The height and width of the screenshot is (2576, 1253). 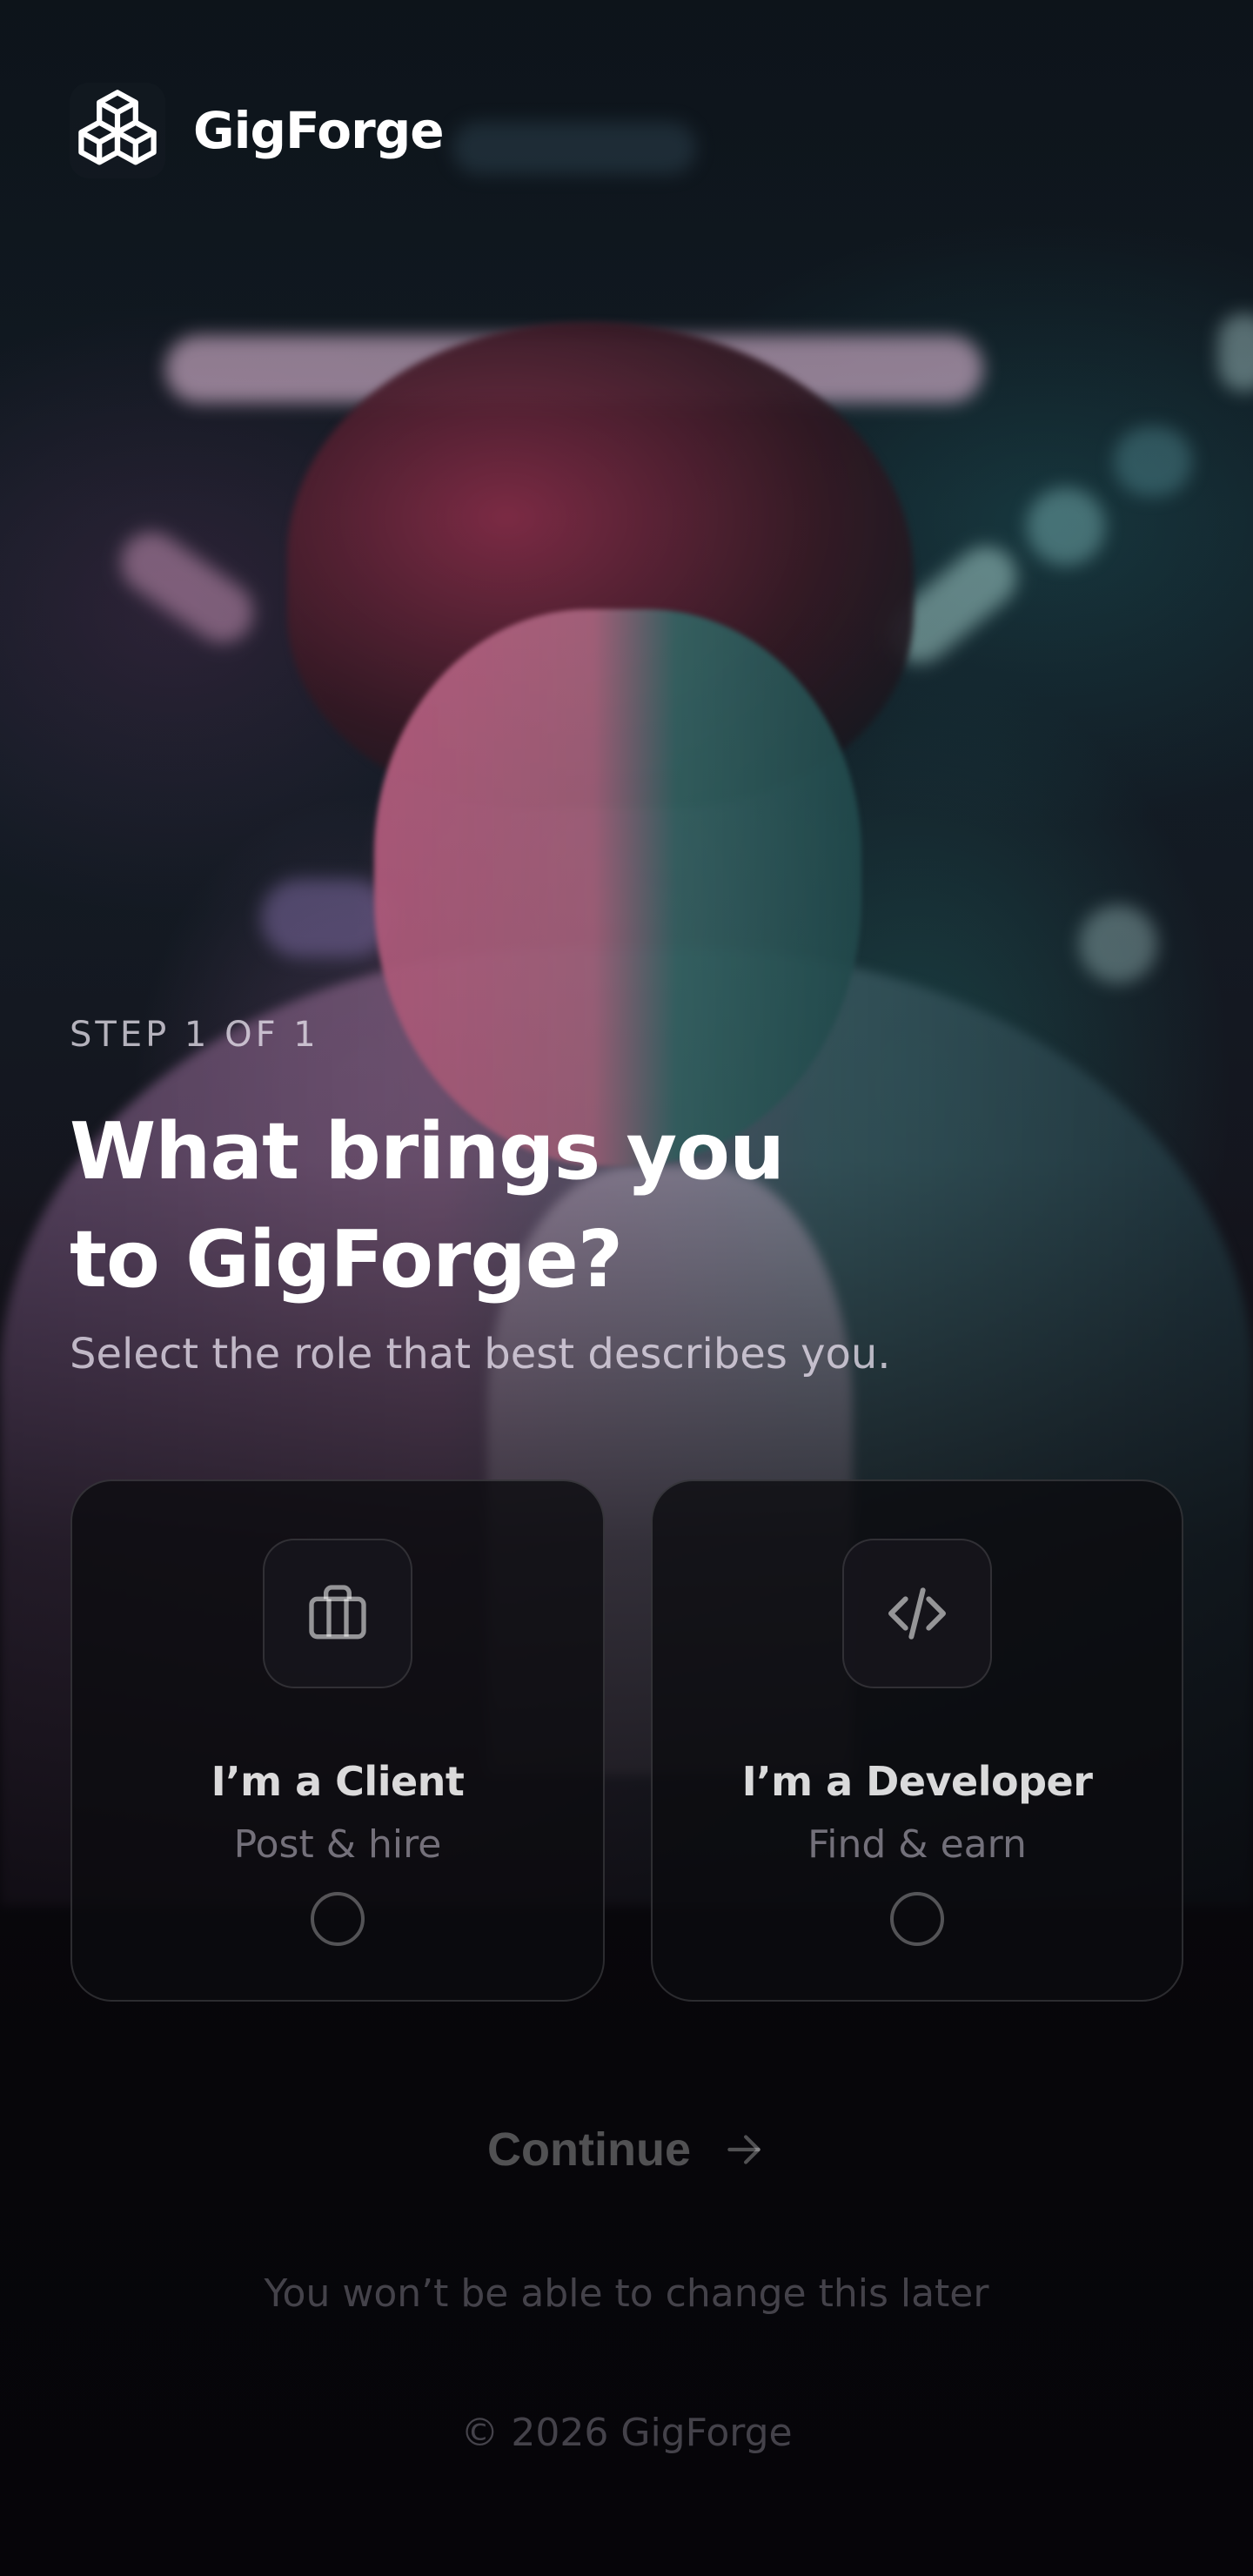 What do you see at coordinates (917, 1741) in the screenshot?
I see `role-card-developer: I’m a Developer Find & earn` at bounding box center [917, 1741].